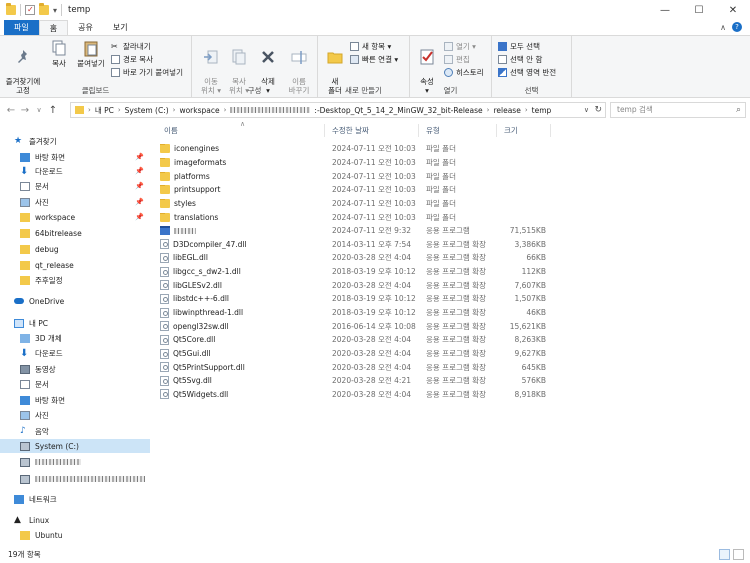 This screenshot has width=750, height=563. I want to click on open-button: 열기 ▾, so click(460, 46).